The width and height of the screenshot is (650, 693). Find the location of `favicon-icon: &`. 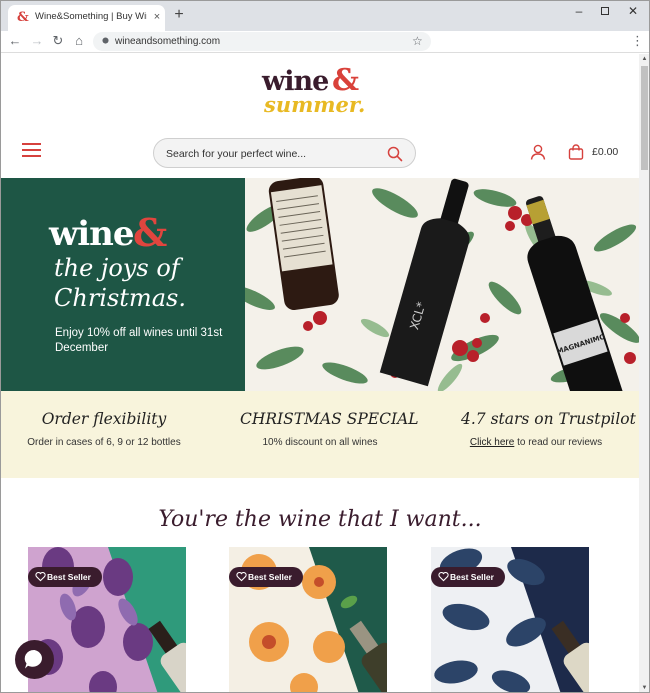

favicon-icon: & is located at coordinates (23, 17).